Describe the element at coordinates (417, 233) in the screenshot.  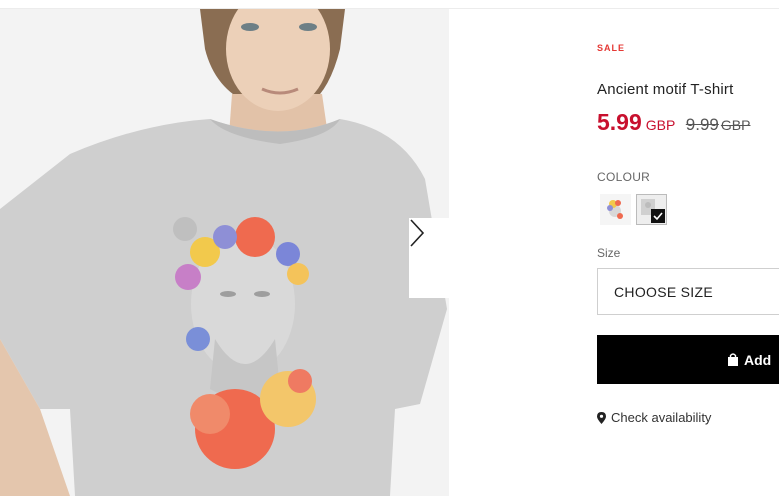
I see `chevron-right-icon` at that location.